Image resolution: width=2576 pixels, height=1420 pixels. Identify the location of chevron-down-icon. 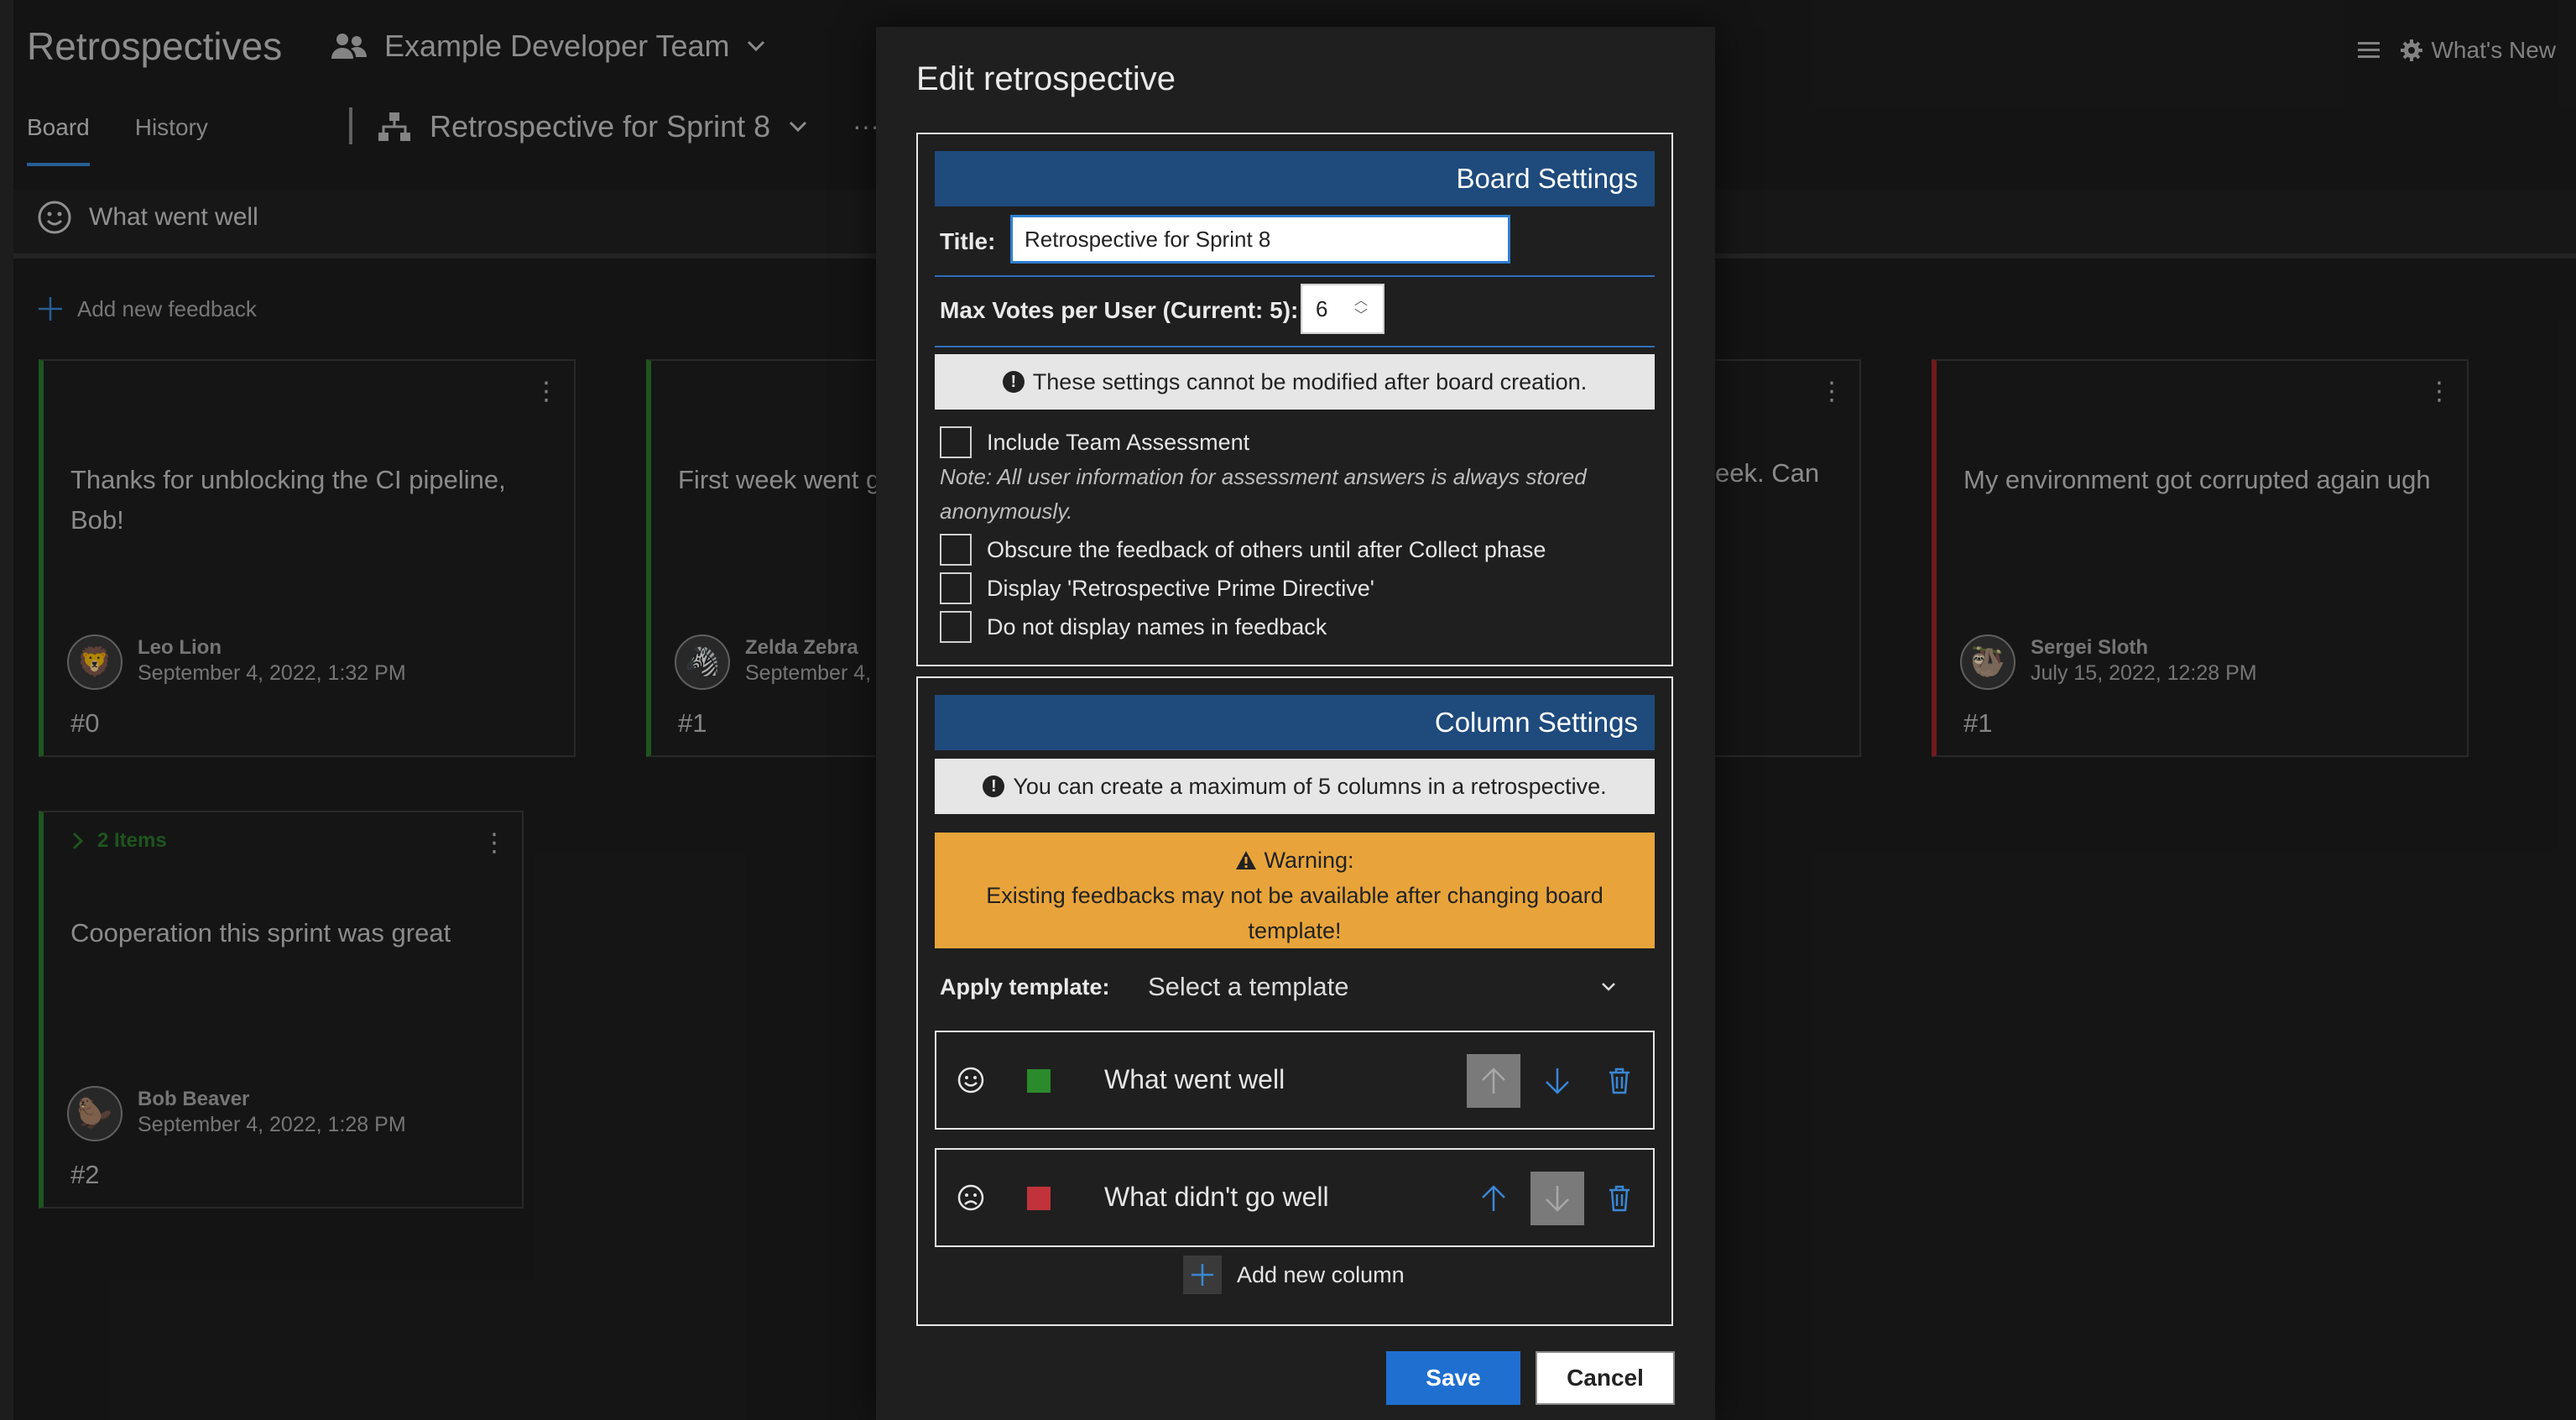
(1608, 987).